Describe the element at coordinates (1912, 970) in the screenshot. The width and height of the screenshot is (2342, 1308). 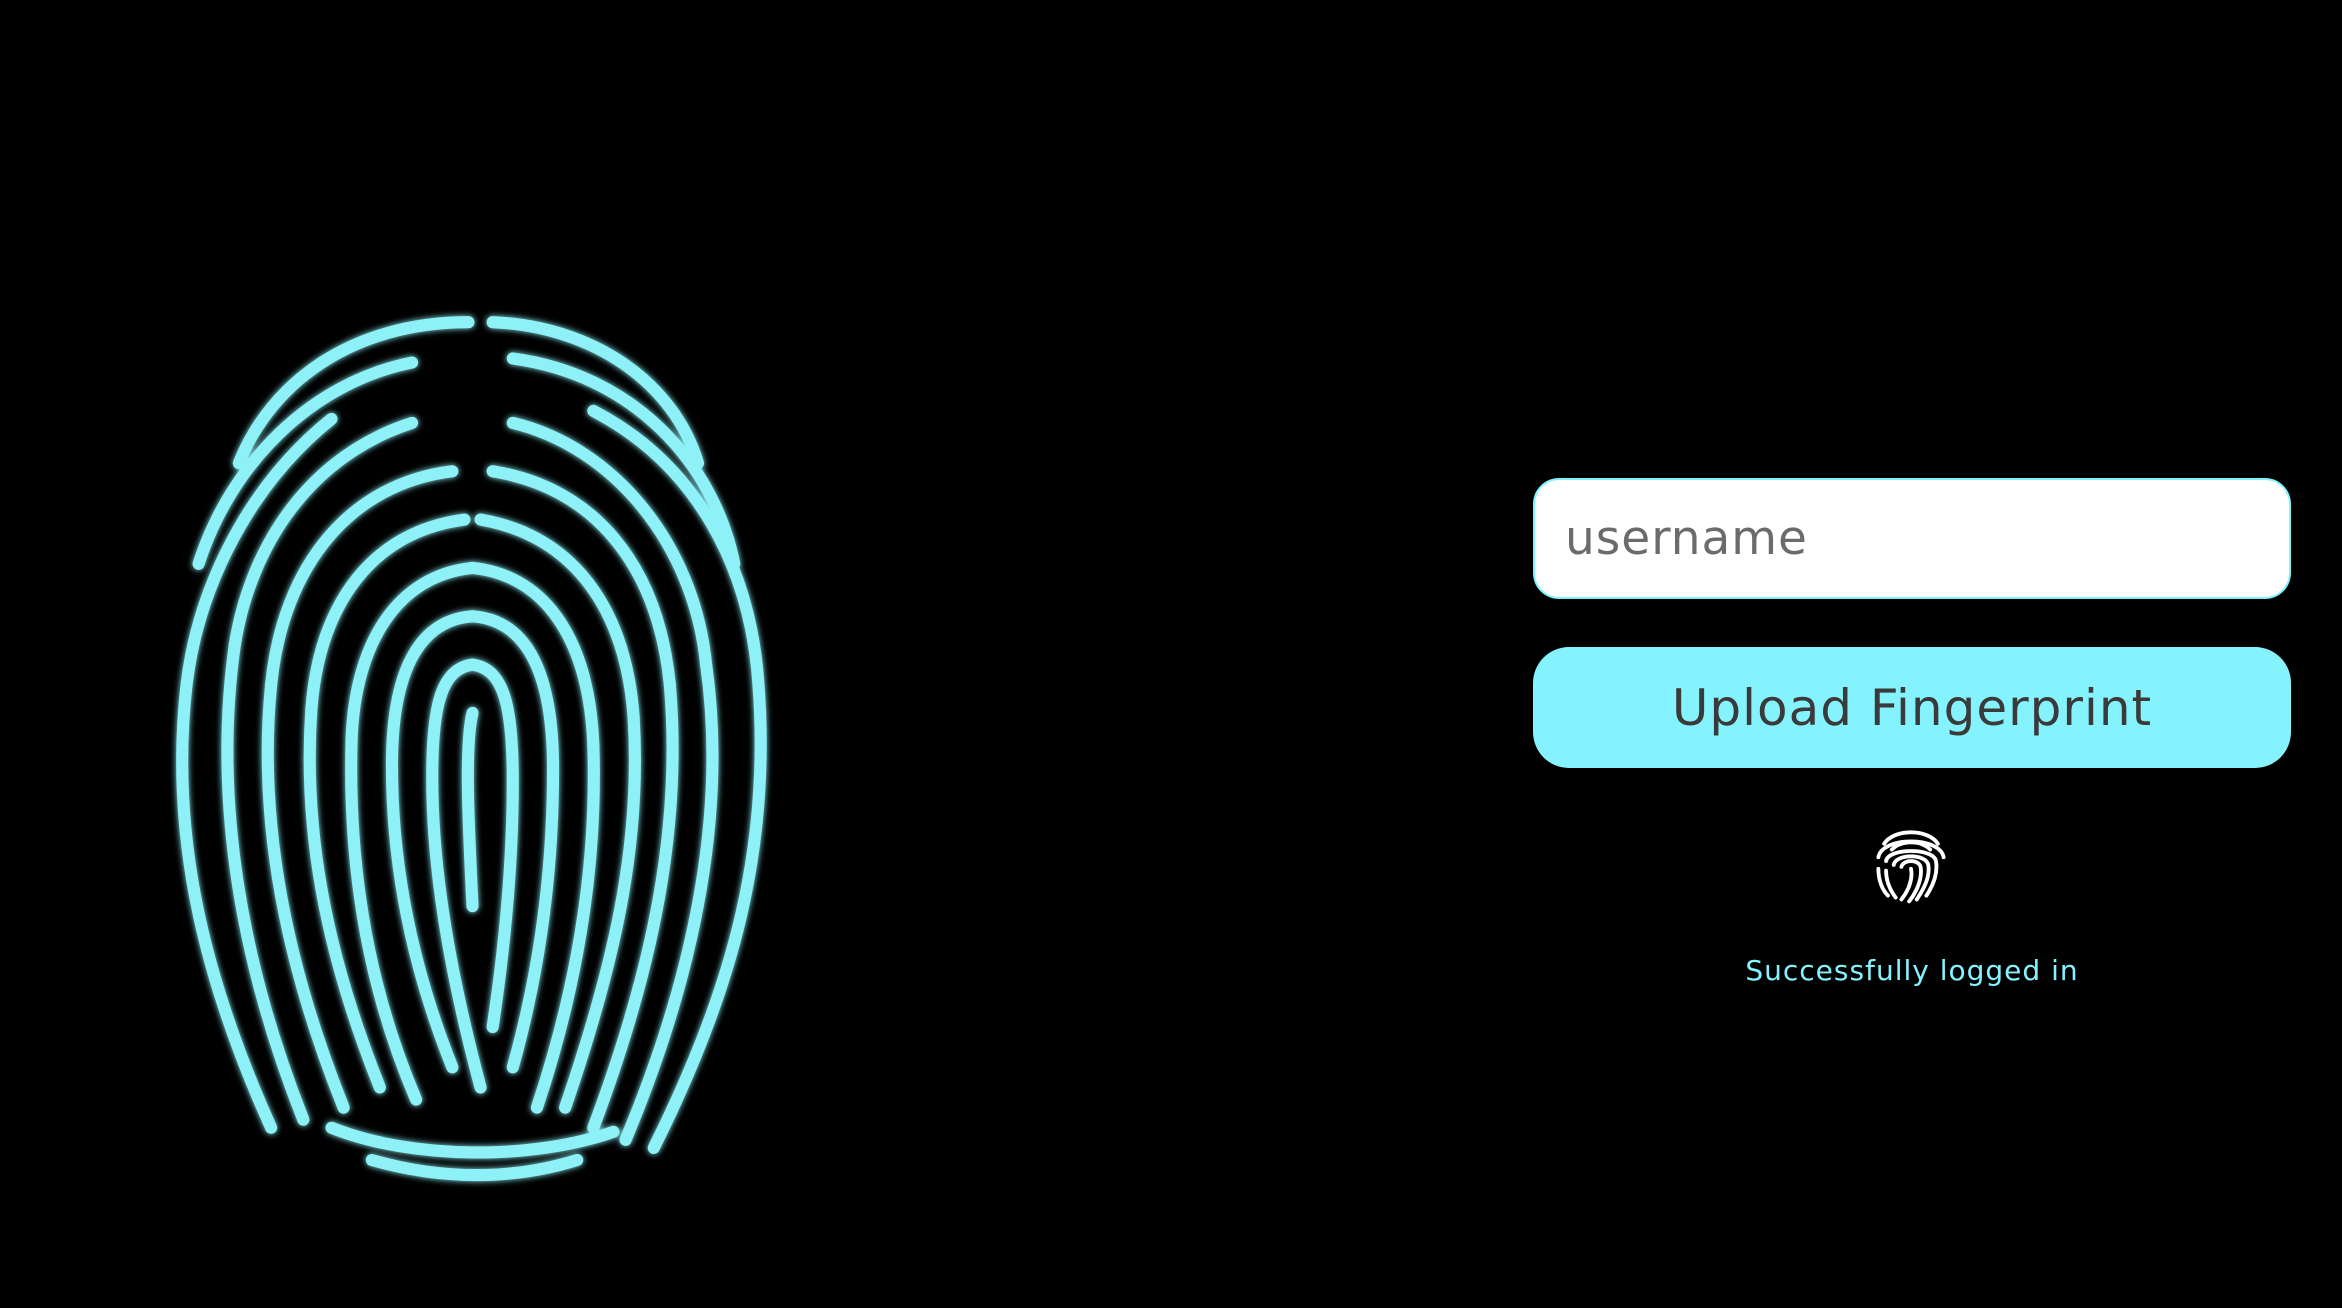
I see `login-status-message: Successfully logged in` at that location.